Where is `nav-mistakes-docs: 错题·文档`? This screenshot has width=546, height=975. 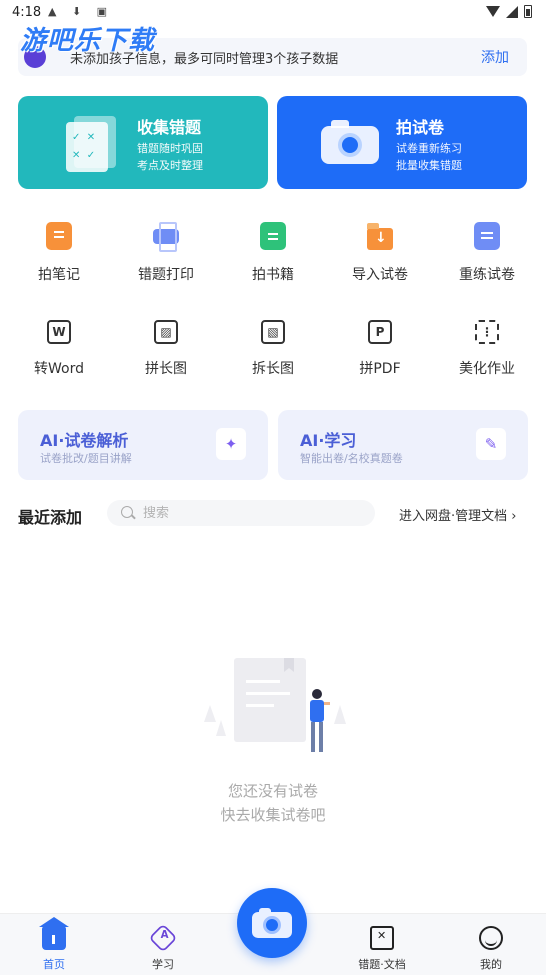
nav-mistakes-docs: 错题·文档 is located at coordinates (382, 943).